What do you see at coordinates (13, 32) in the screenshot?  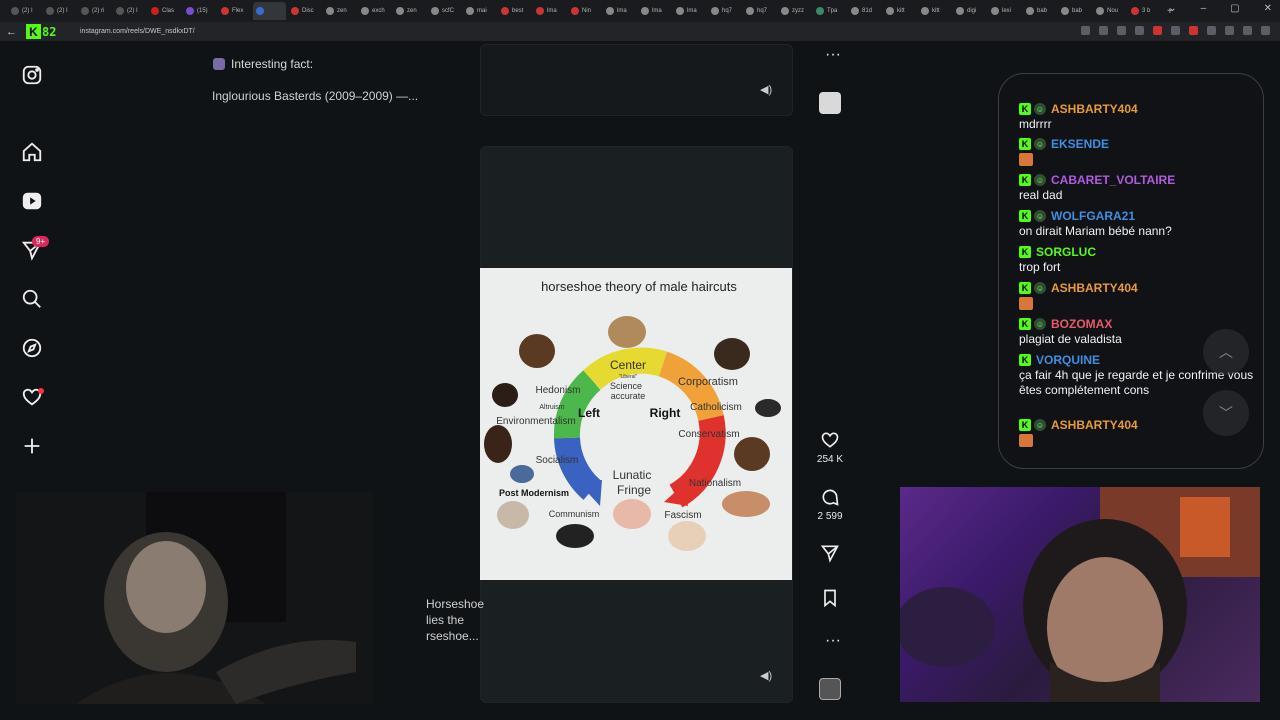 I see `back-arrow-icon: ←` at bounding box center [13, 32].